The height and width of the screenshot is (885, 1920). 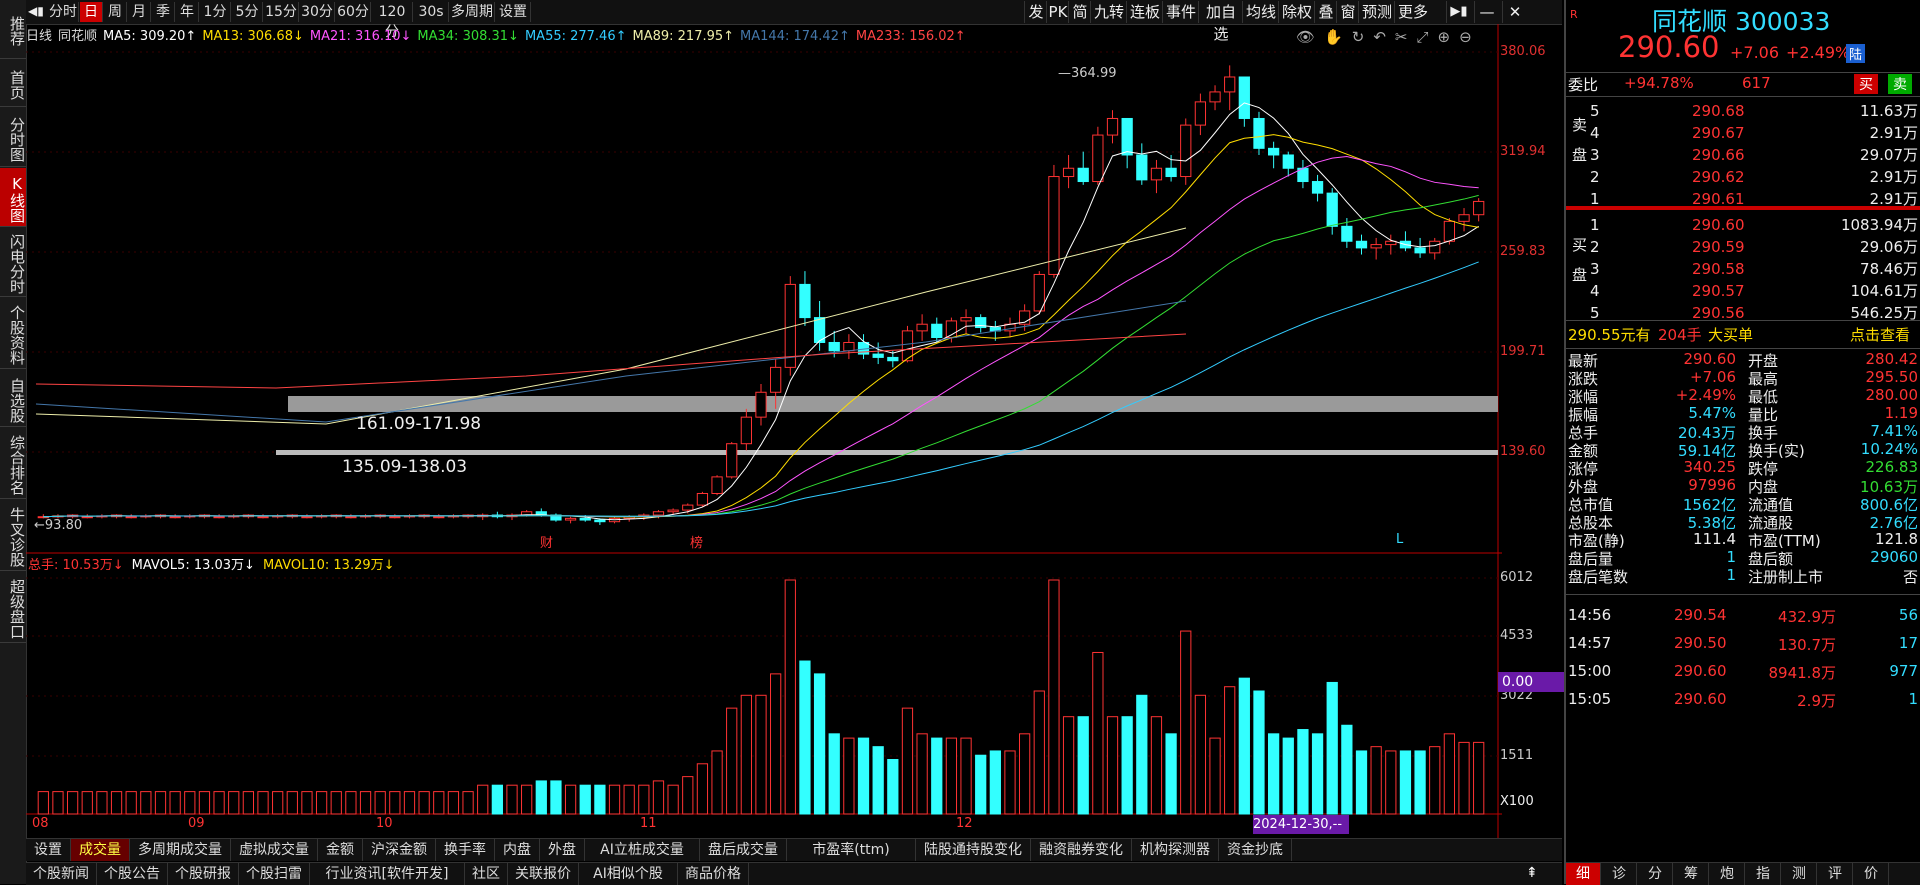 What do you see at coordinates (399, 850) in the screenshot?
I see `indicator-tab-5: 沪深金额` at bounding box center [399, 850].